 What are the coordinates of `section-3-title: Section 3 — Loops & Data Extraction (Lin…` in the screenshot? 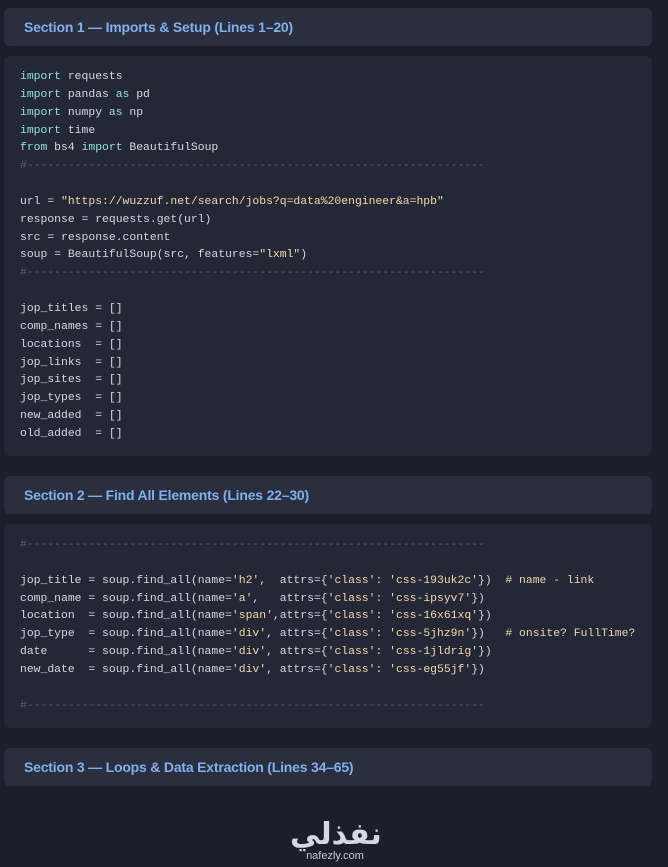 It's located at (189, 767).